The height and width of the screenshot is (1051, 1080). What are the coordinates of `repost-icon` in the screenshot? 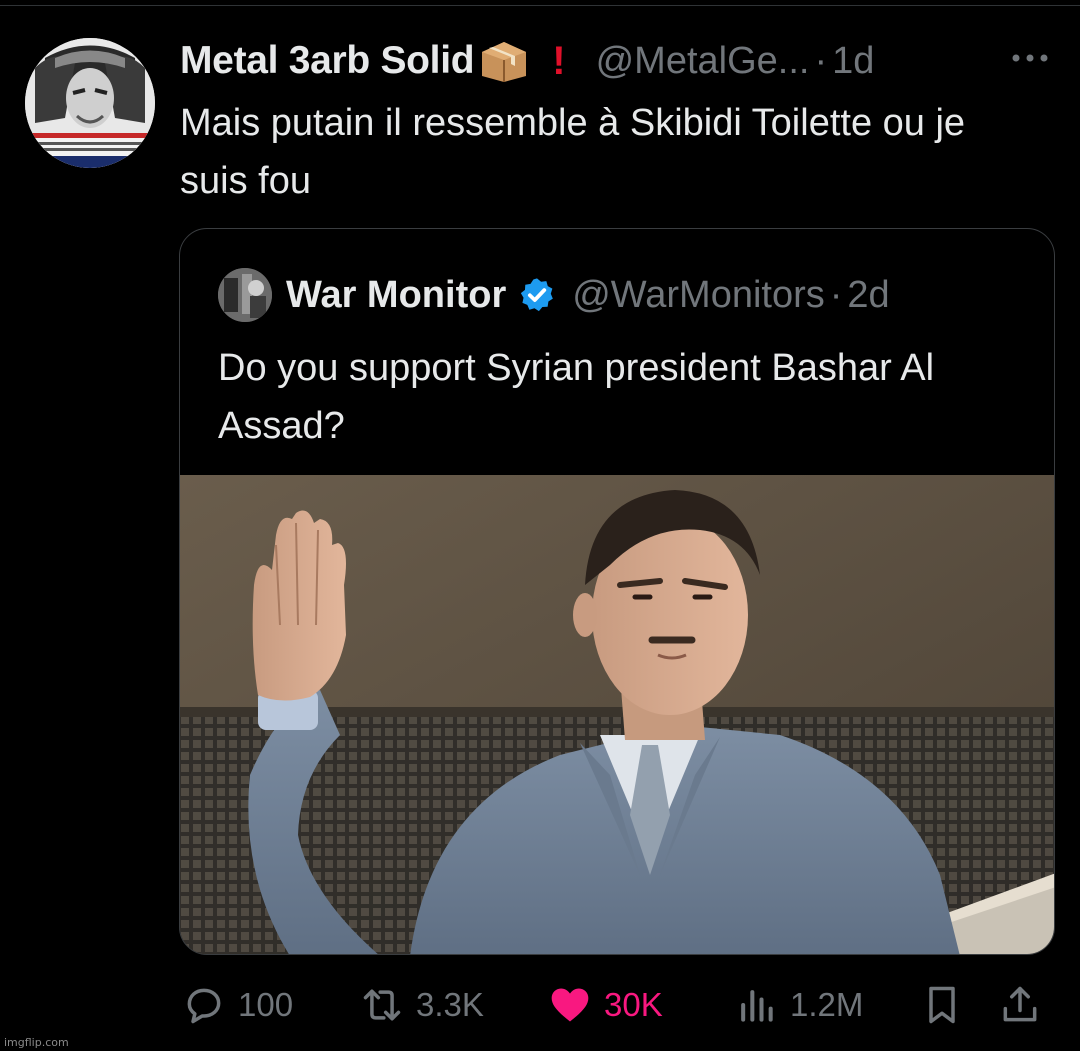 It's located at (382, 1005).